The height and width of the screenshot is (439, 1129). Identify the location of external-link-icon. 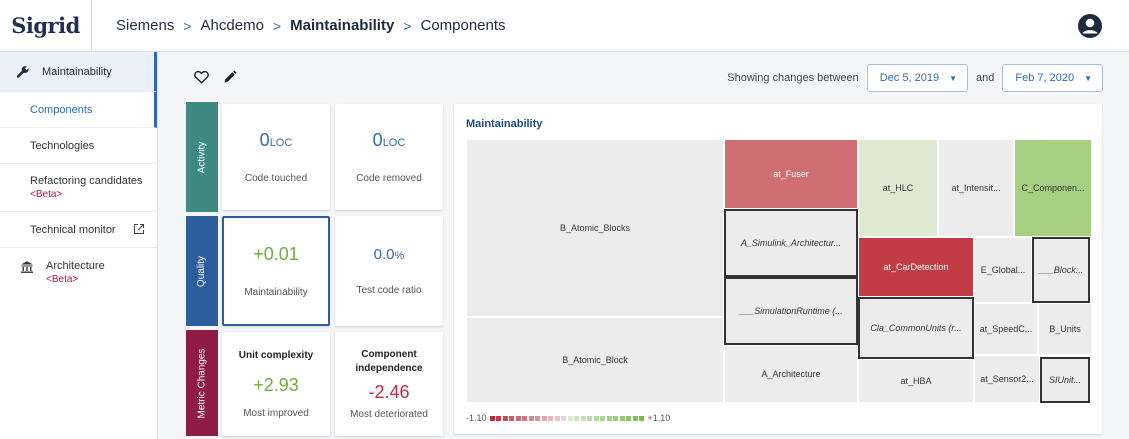
(139, 229).